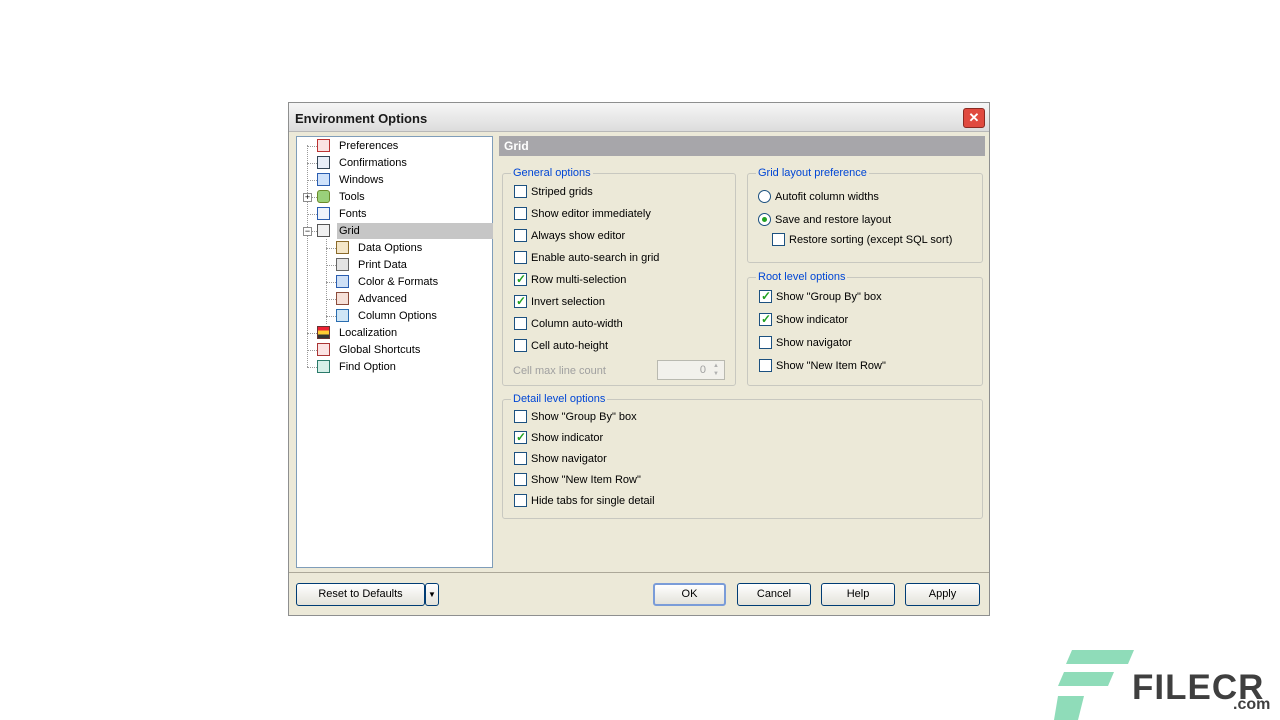  I want to click on group-title: General options, so click(552, 173).